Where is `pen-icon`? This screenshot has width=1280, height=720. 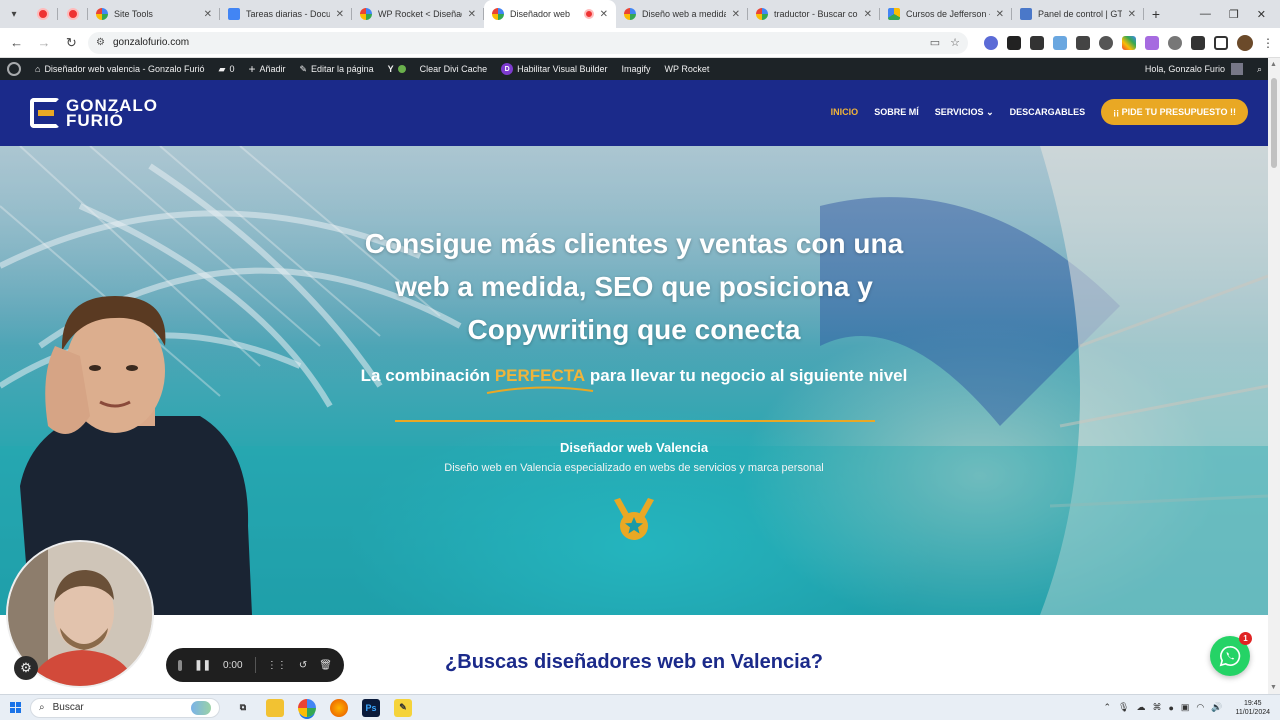 pen-icon is located at coordinates (1013, 42).